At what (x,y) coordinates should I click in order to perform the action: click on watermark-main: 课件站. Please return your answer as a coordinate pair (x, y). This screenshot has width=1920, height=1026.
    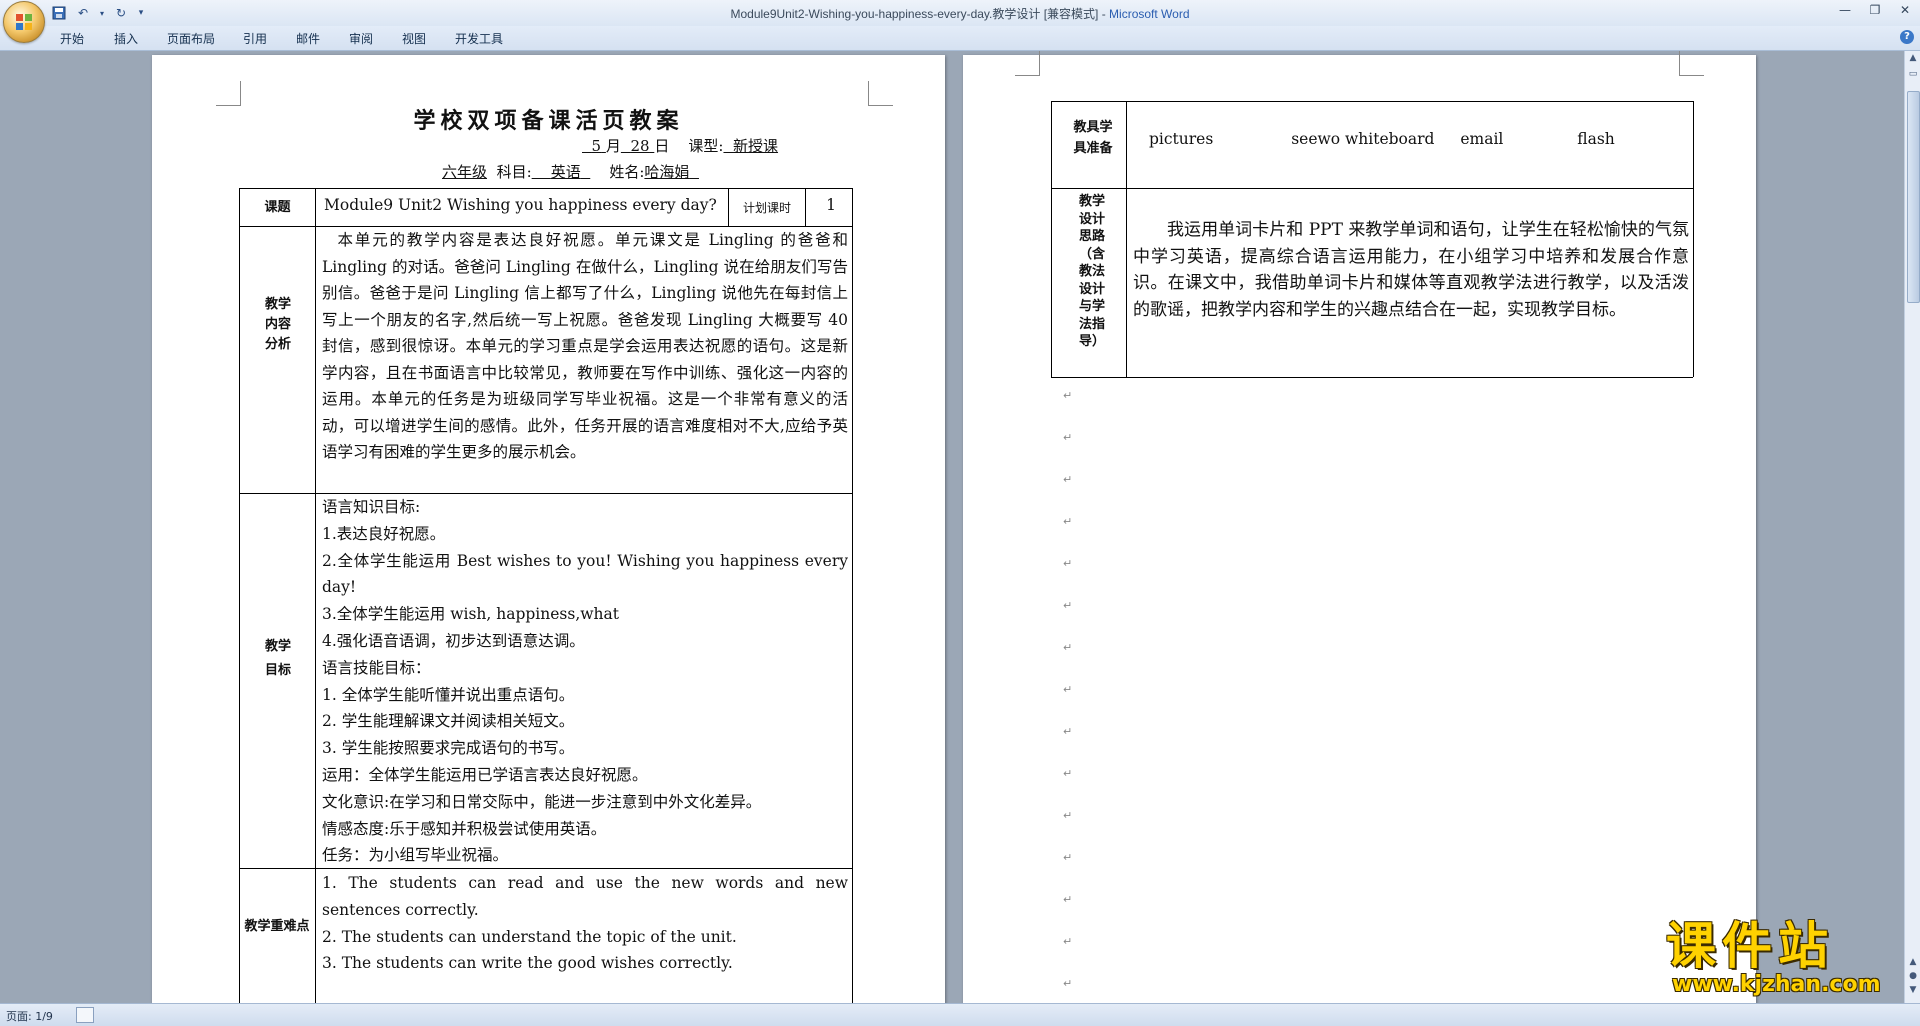
    Looking at the image, I should click on (1750, 946).